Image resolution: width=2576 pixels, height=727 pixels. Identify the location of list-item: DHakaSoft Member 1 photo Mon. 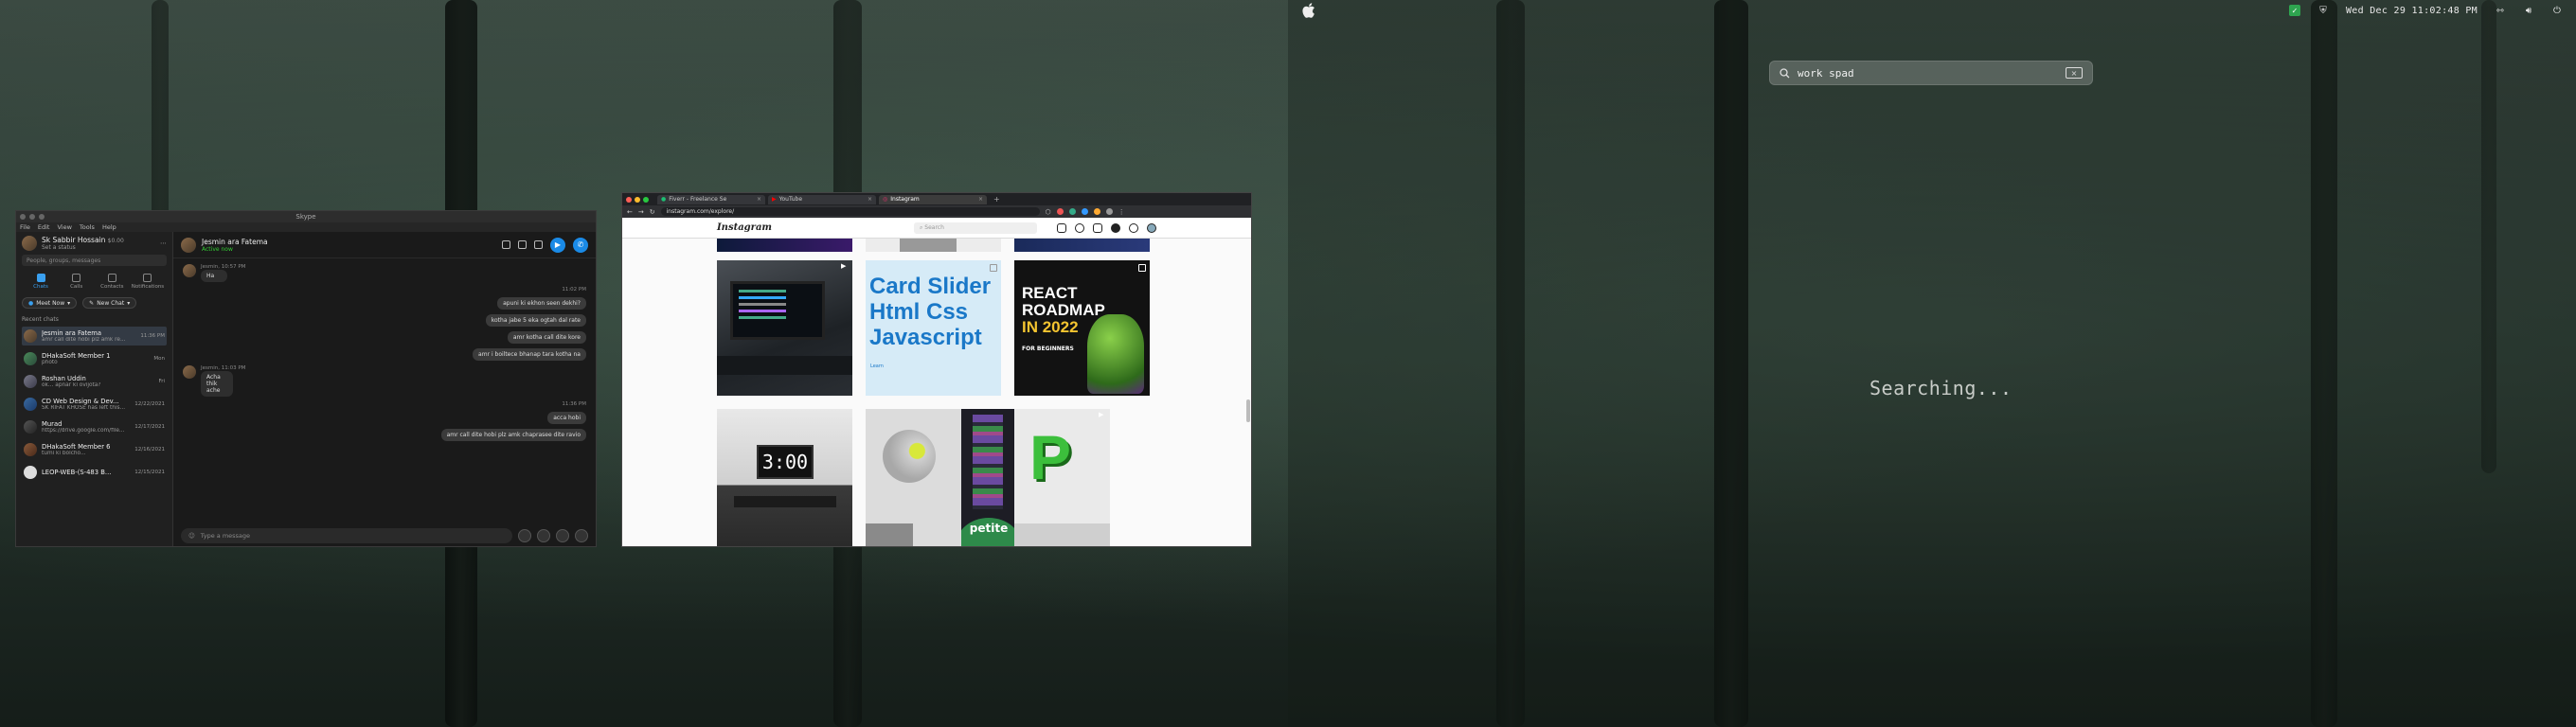
(94, 358).